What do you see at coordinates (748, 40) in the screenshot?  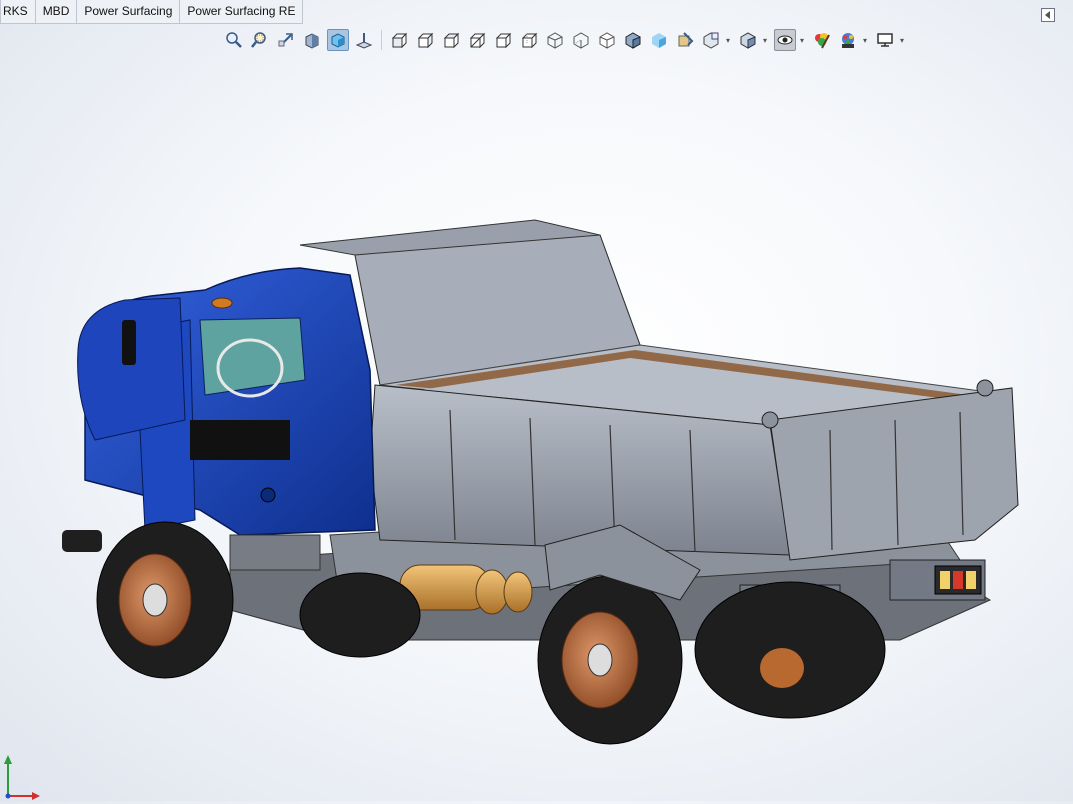 I see `display-style-icon` at bounding box center [748, 40].